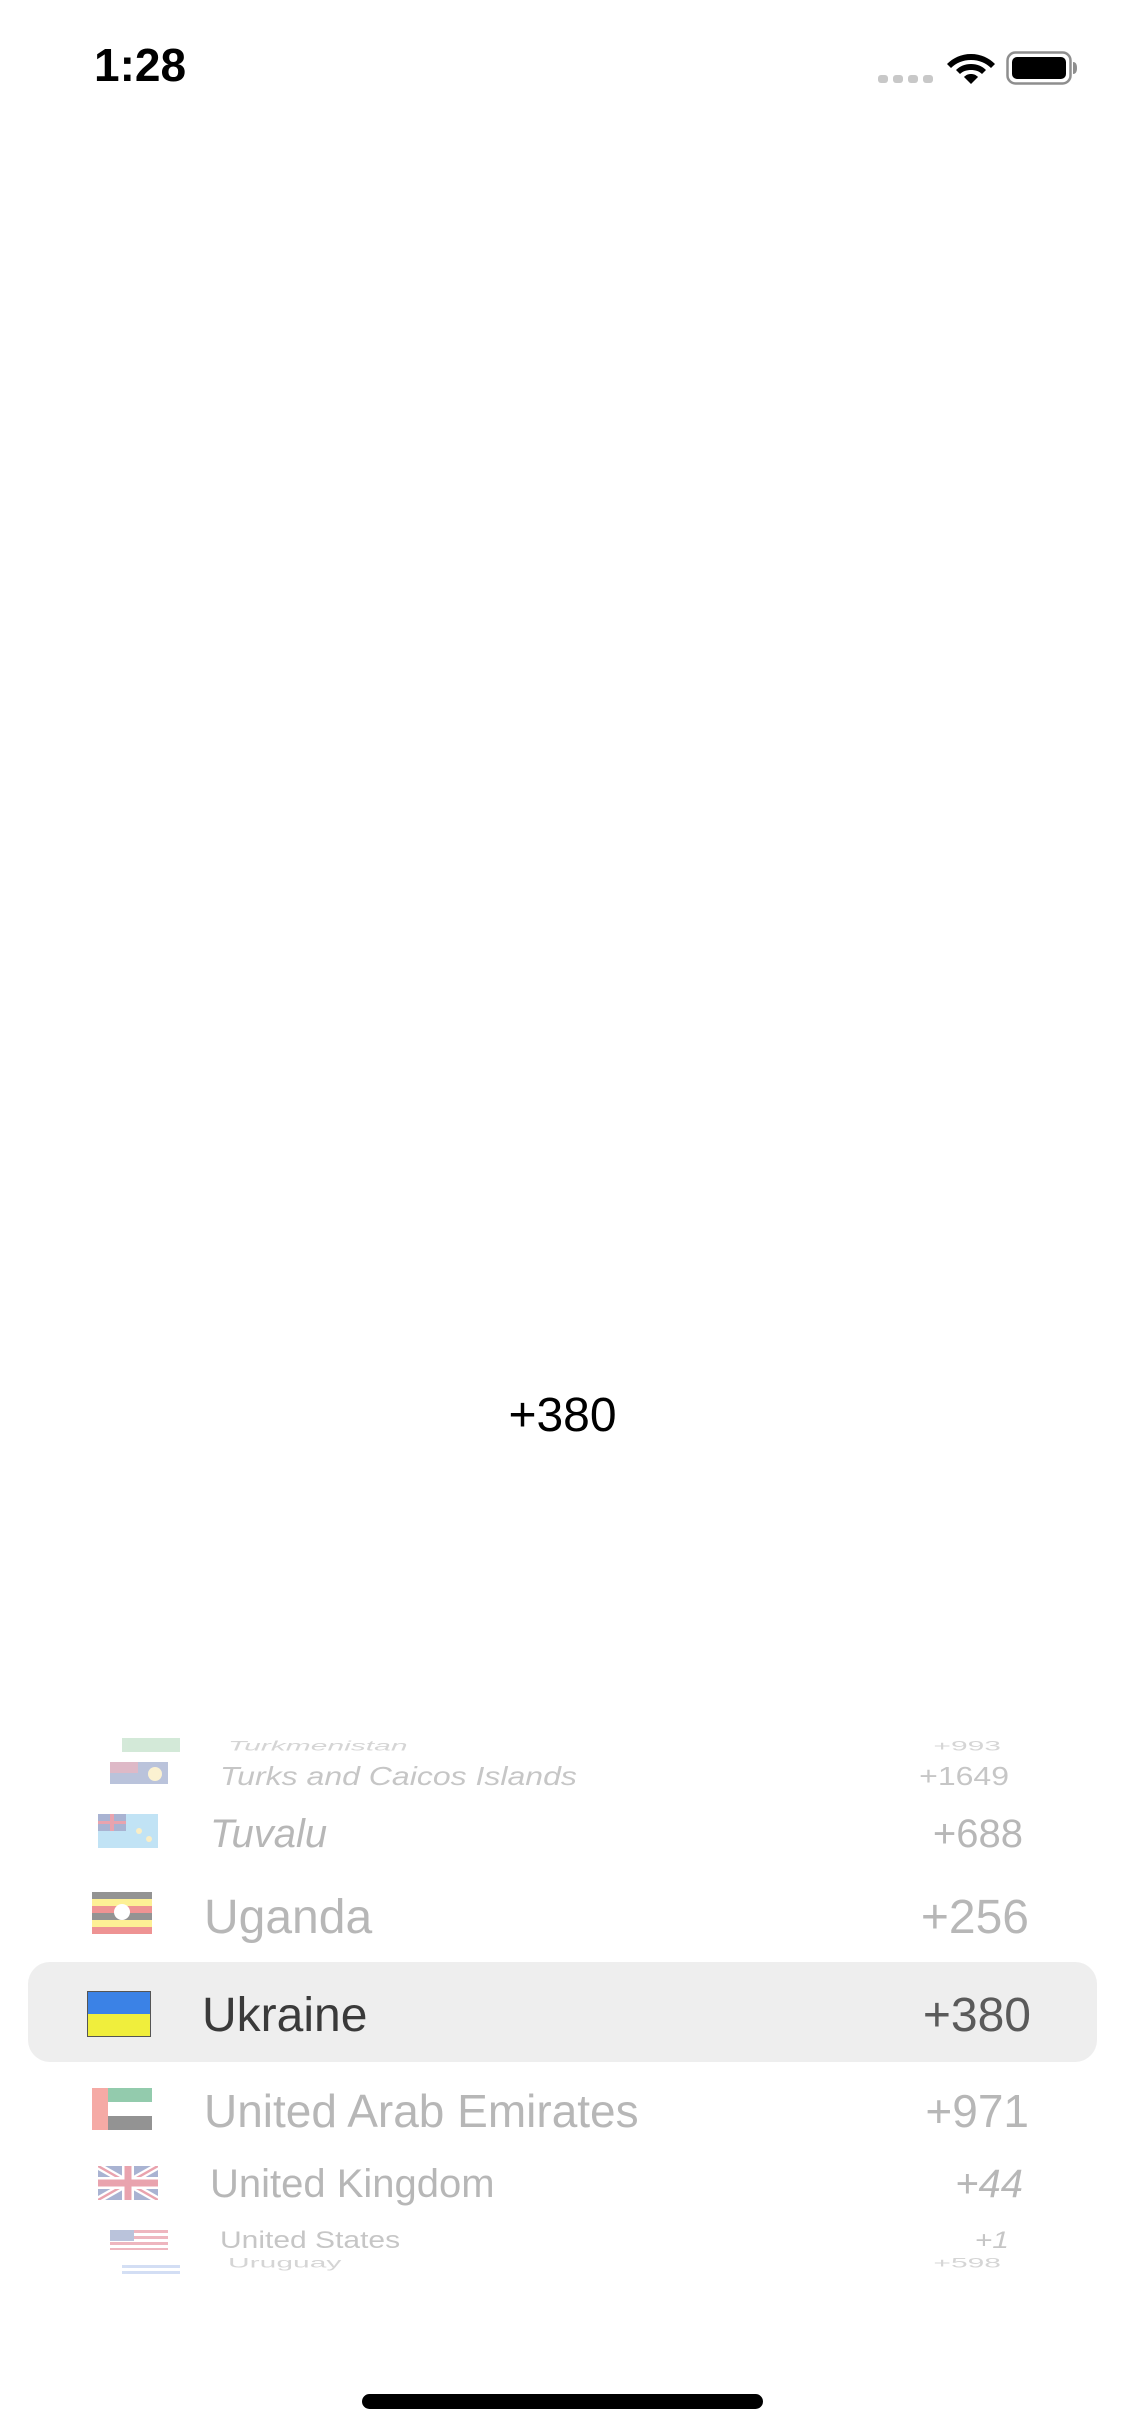 This screenshot has height=2436, width=1125. What do you see at coordinates (318, 1746) in the screenshot?
I see `country-name: Turkmenistan` at bounding box center [318, 1746].